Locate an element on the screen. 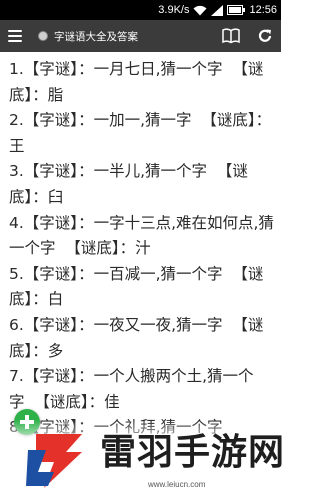 The image size is (320, 500). page-title-group: 字谜语大全及答案 is located at coordinates (88, 36).